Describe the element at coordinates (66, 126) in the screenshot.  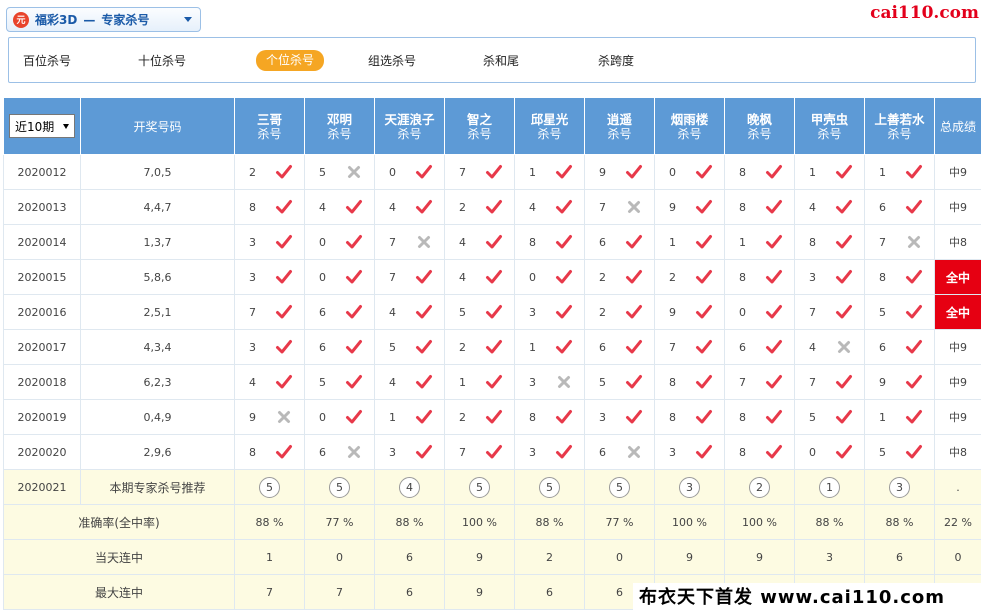
I see `chevron-down-icon` at that location.